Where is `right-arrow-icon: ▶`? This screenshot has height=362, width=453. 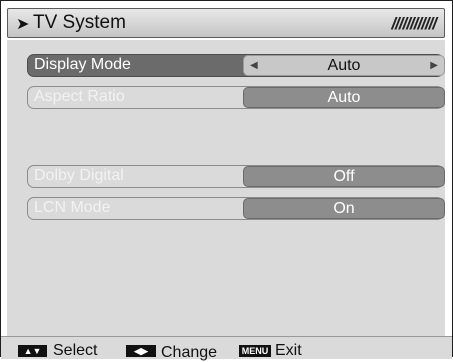
right-arrow-icon: ▶ is located at coordinates (434, 65).